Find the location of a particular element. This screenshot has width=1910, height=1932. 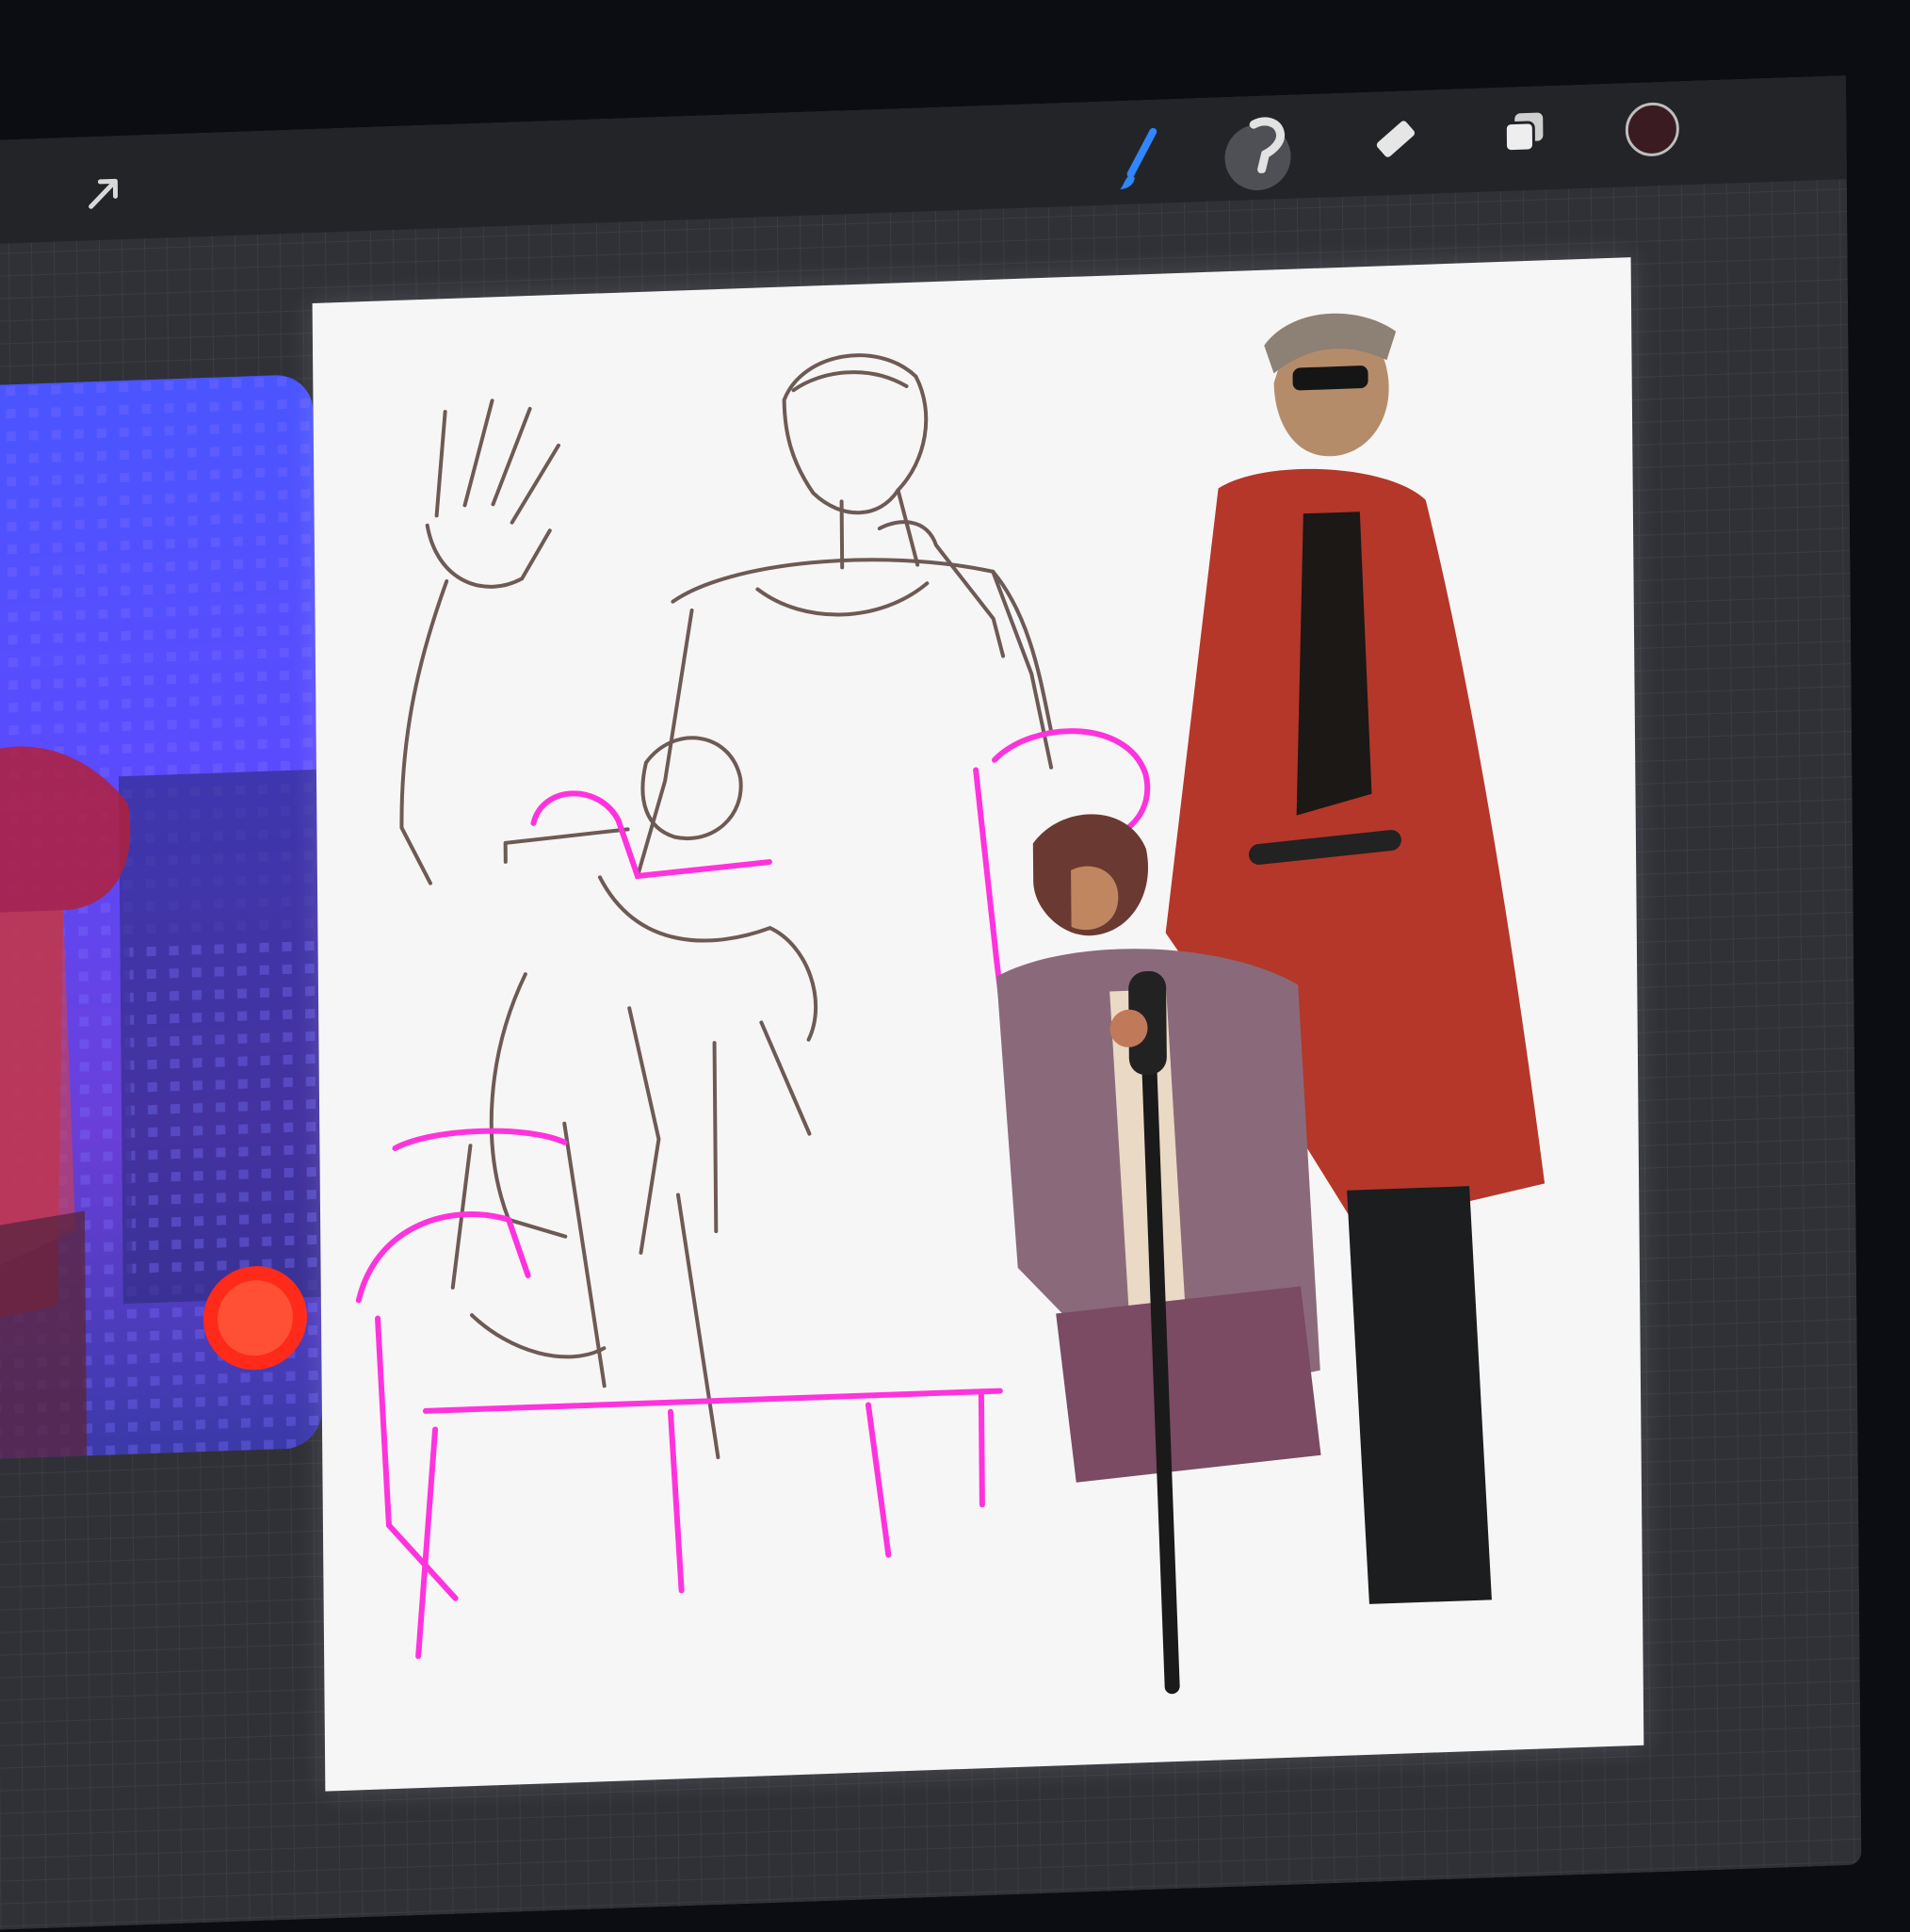

modify-arrow-icon is located at coordinates (104, 193).